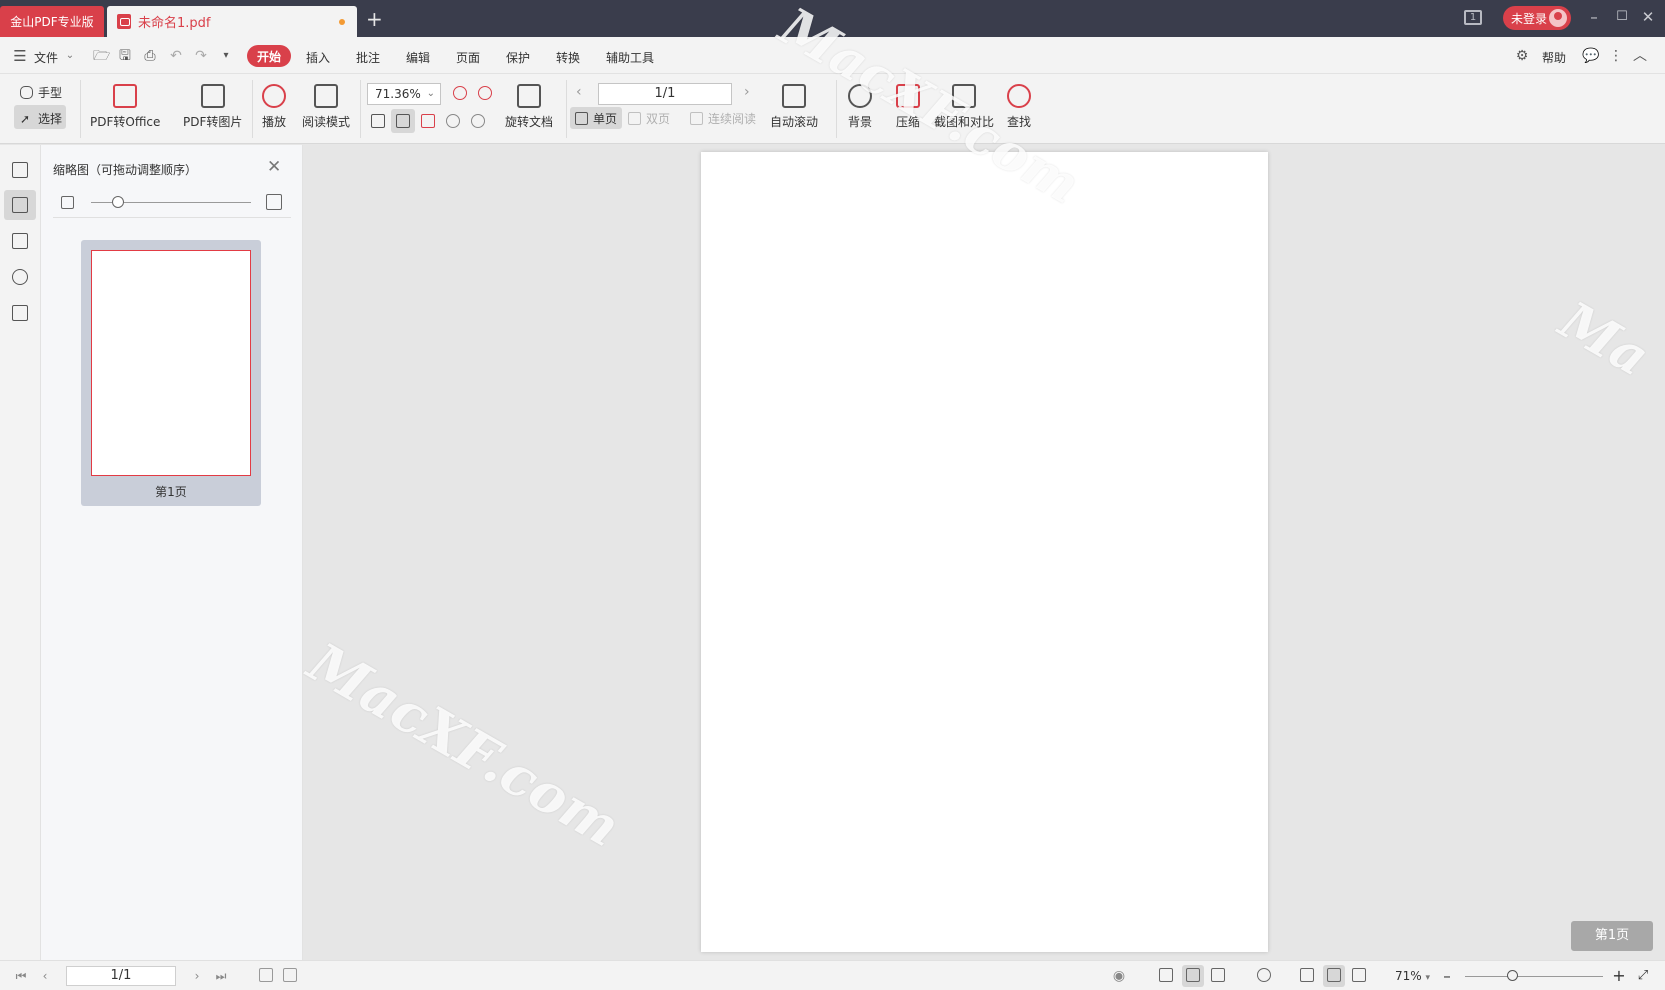 The height and width of the screenshot is (990, 1665). What do you see at coordinates (1218, 975) in the screenshot?
I see `double-page-icon` at bounding box center [1218, 975].